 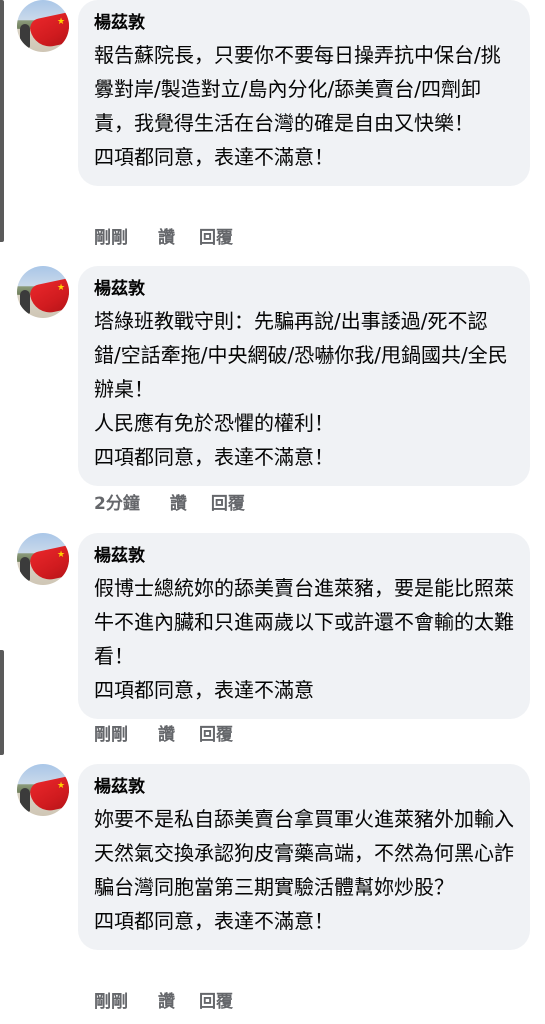 I want to click on comment-timestamp: 2分鐘, so click(x=117, y=504).